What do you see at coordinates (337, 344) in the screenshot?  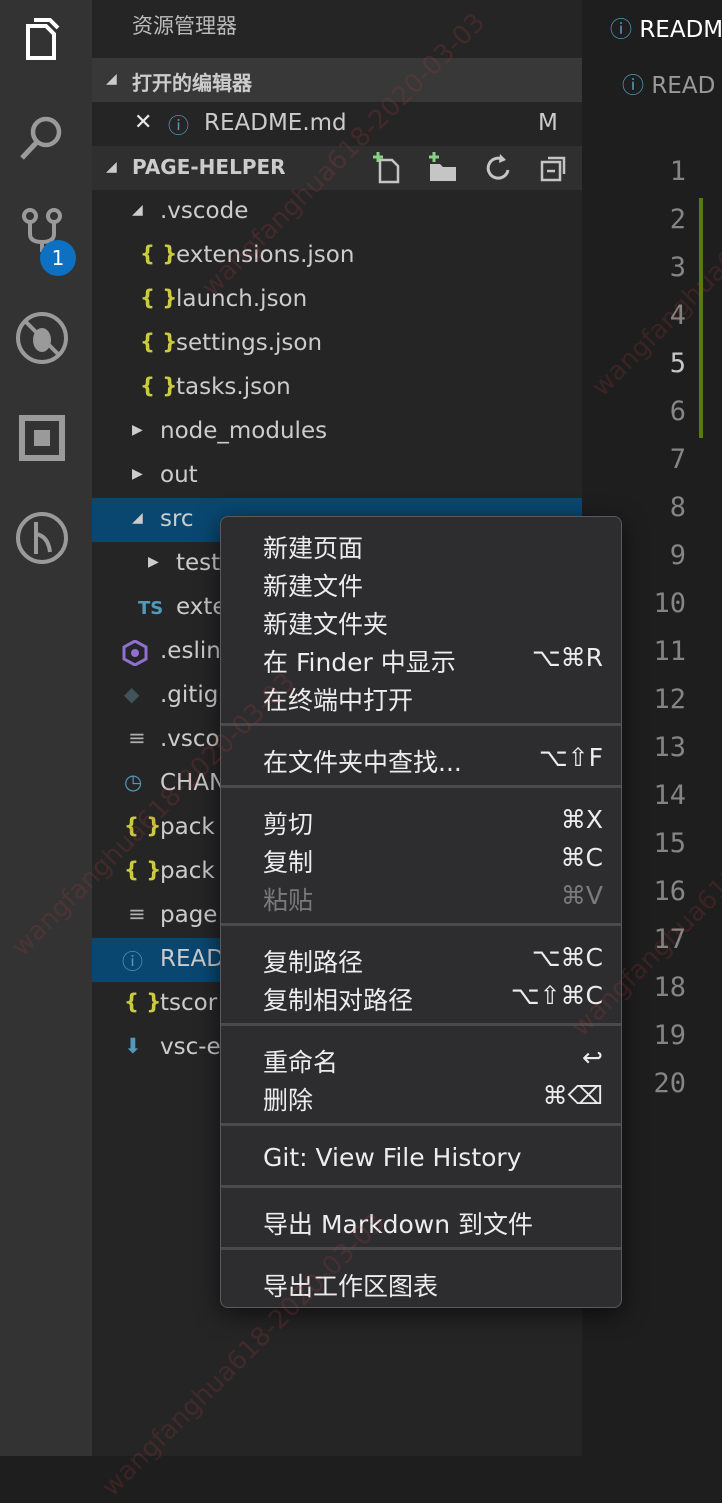 I see `tree-file-settings: { } settings.json` at bounding box center [337, 344].